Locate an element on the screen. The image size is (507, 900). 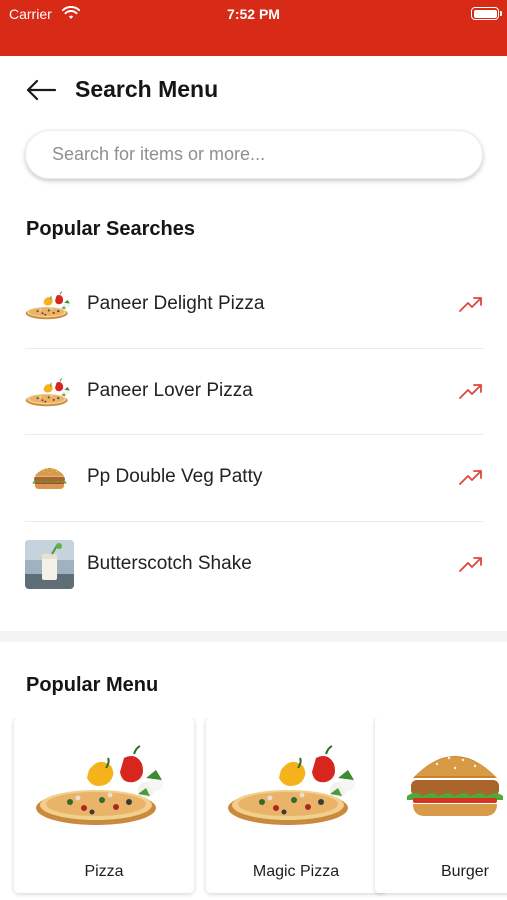
list-item: Paneer Delight Pizza is located at coordinates (253, 305).